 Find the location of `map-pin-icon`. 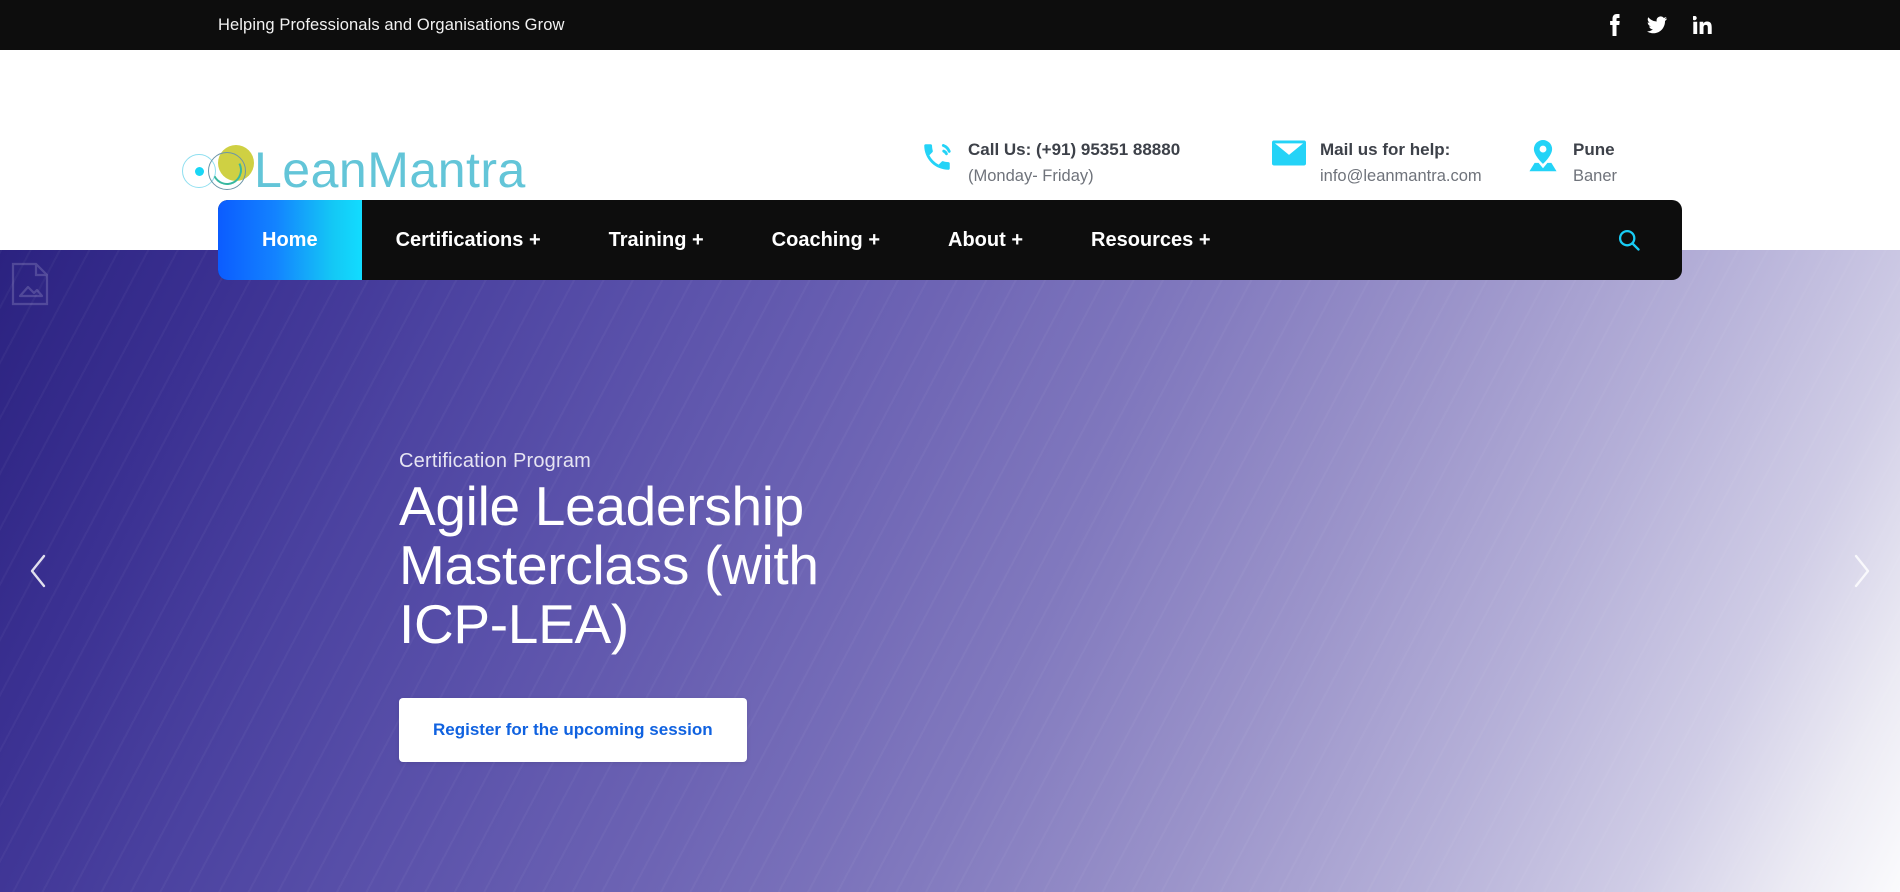

map-pin-icon is located at coordinates (1543, 155).